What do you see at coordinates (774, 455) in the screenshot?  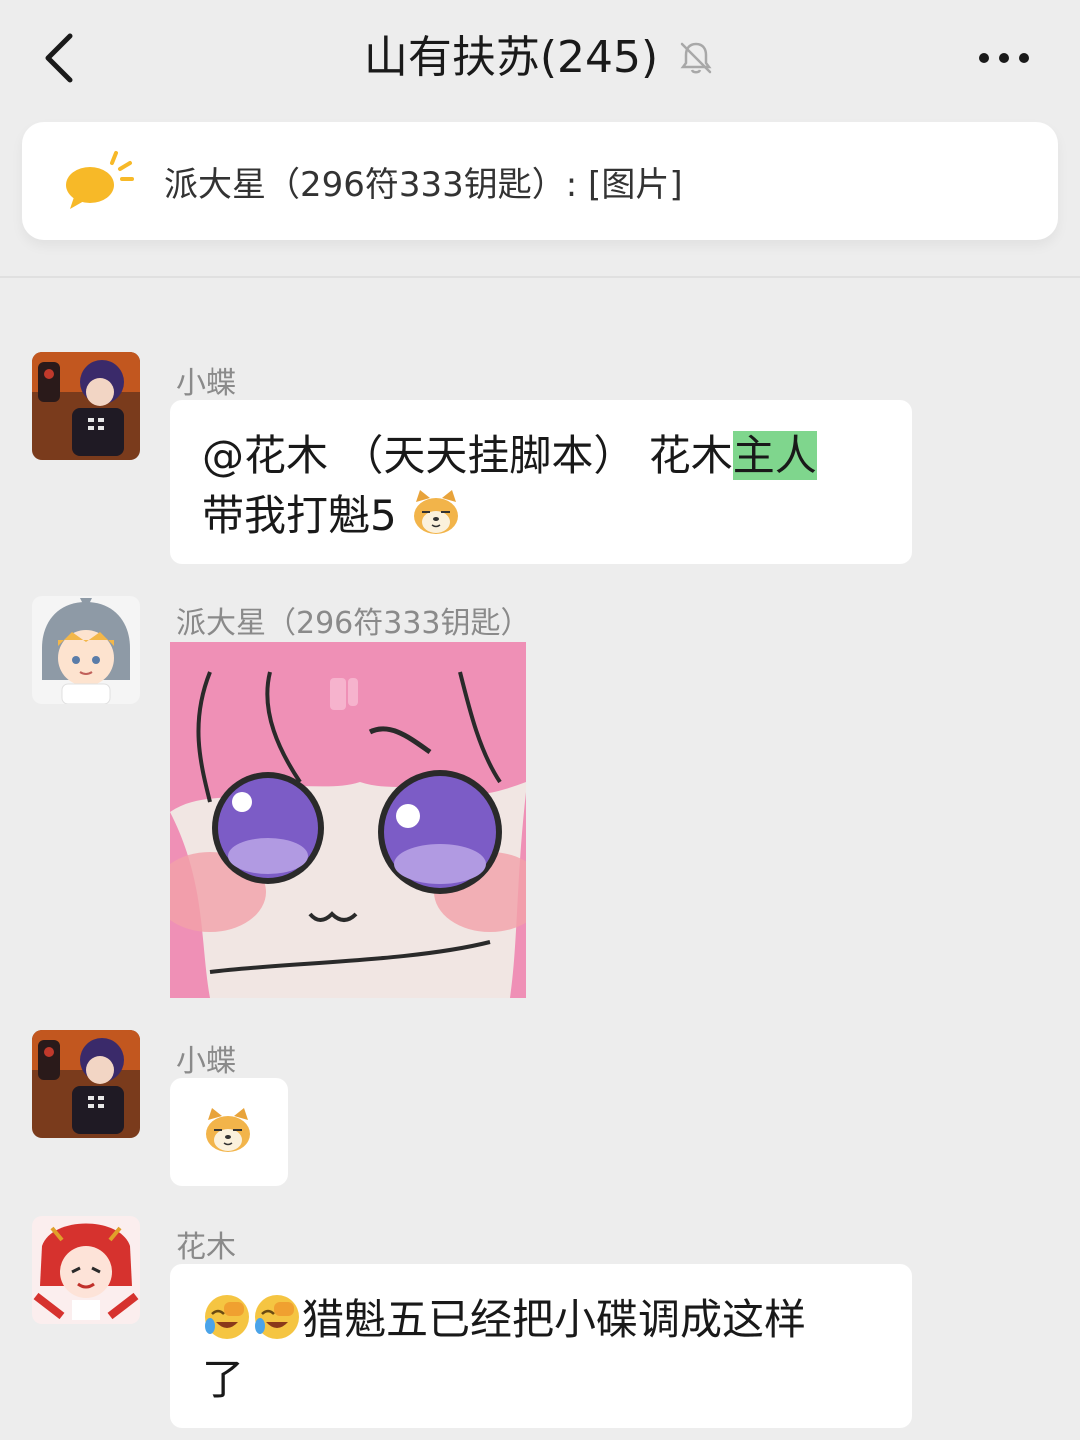 I see `highlighted-text: 主人` at bounding box center [774, 455].